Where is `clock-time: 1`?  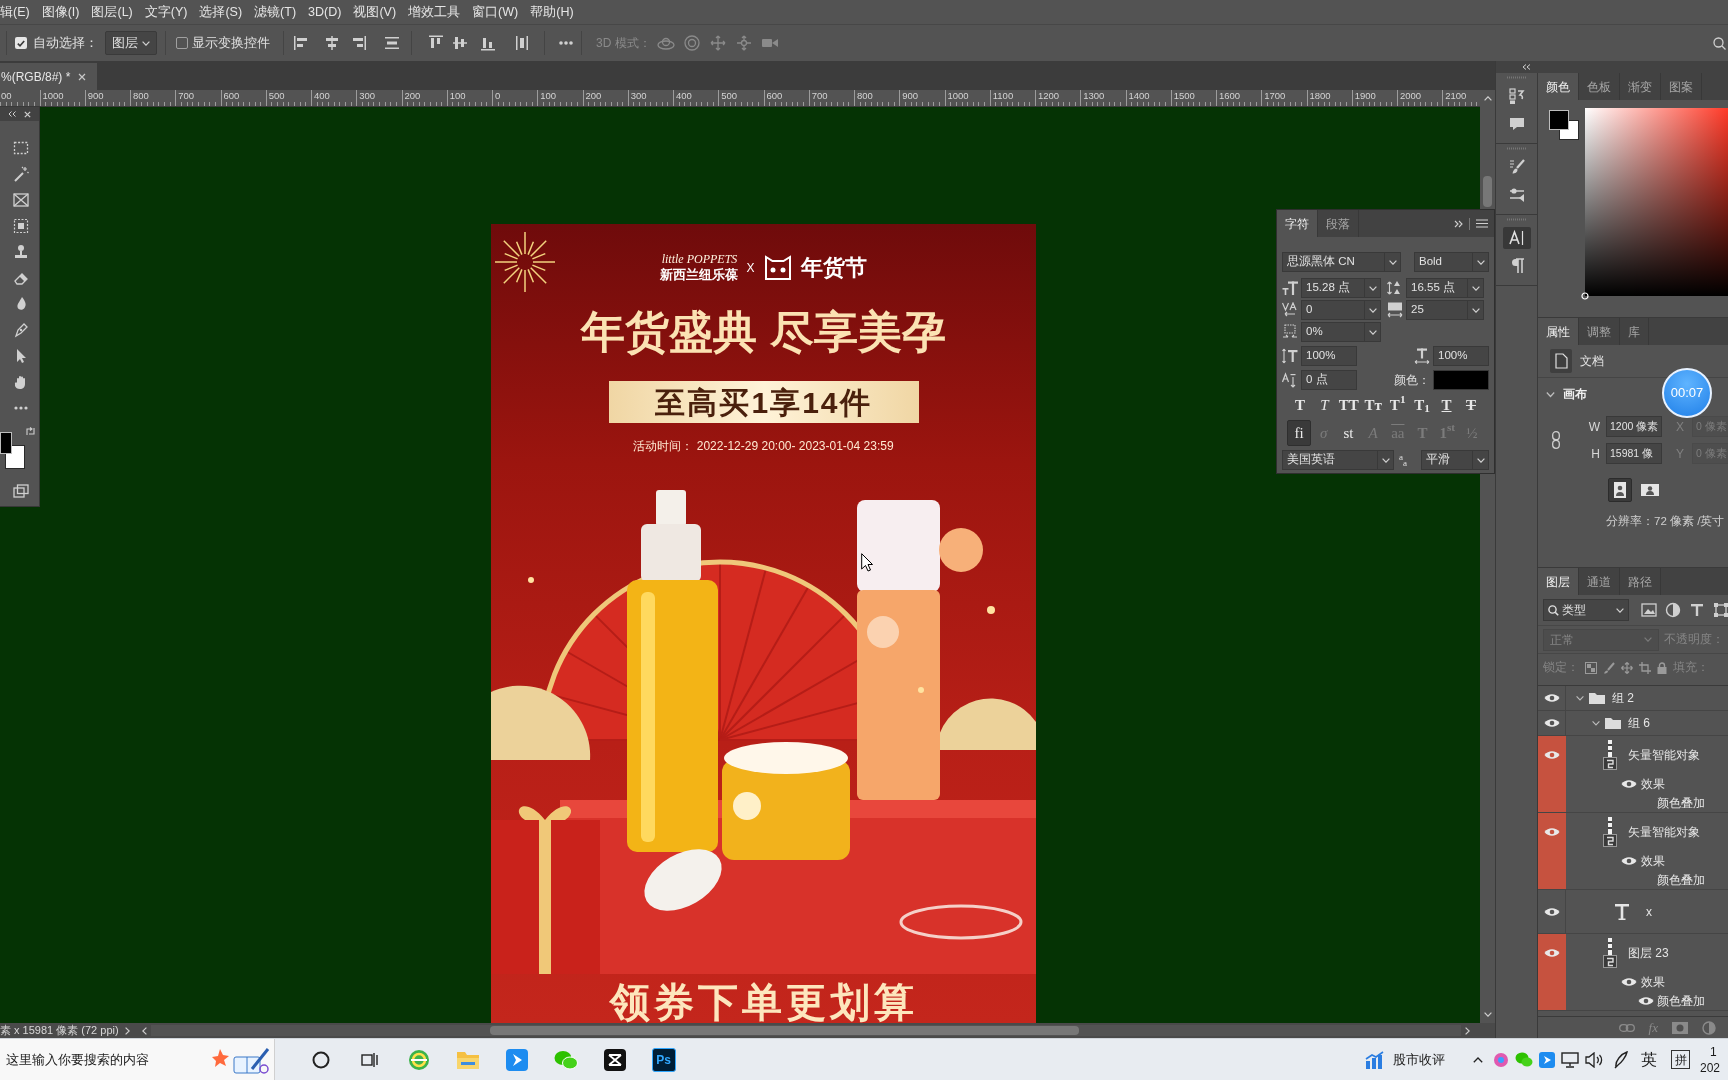
clock-time: 1 is located at coordinates (1708, 1051).